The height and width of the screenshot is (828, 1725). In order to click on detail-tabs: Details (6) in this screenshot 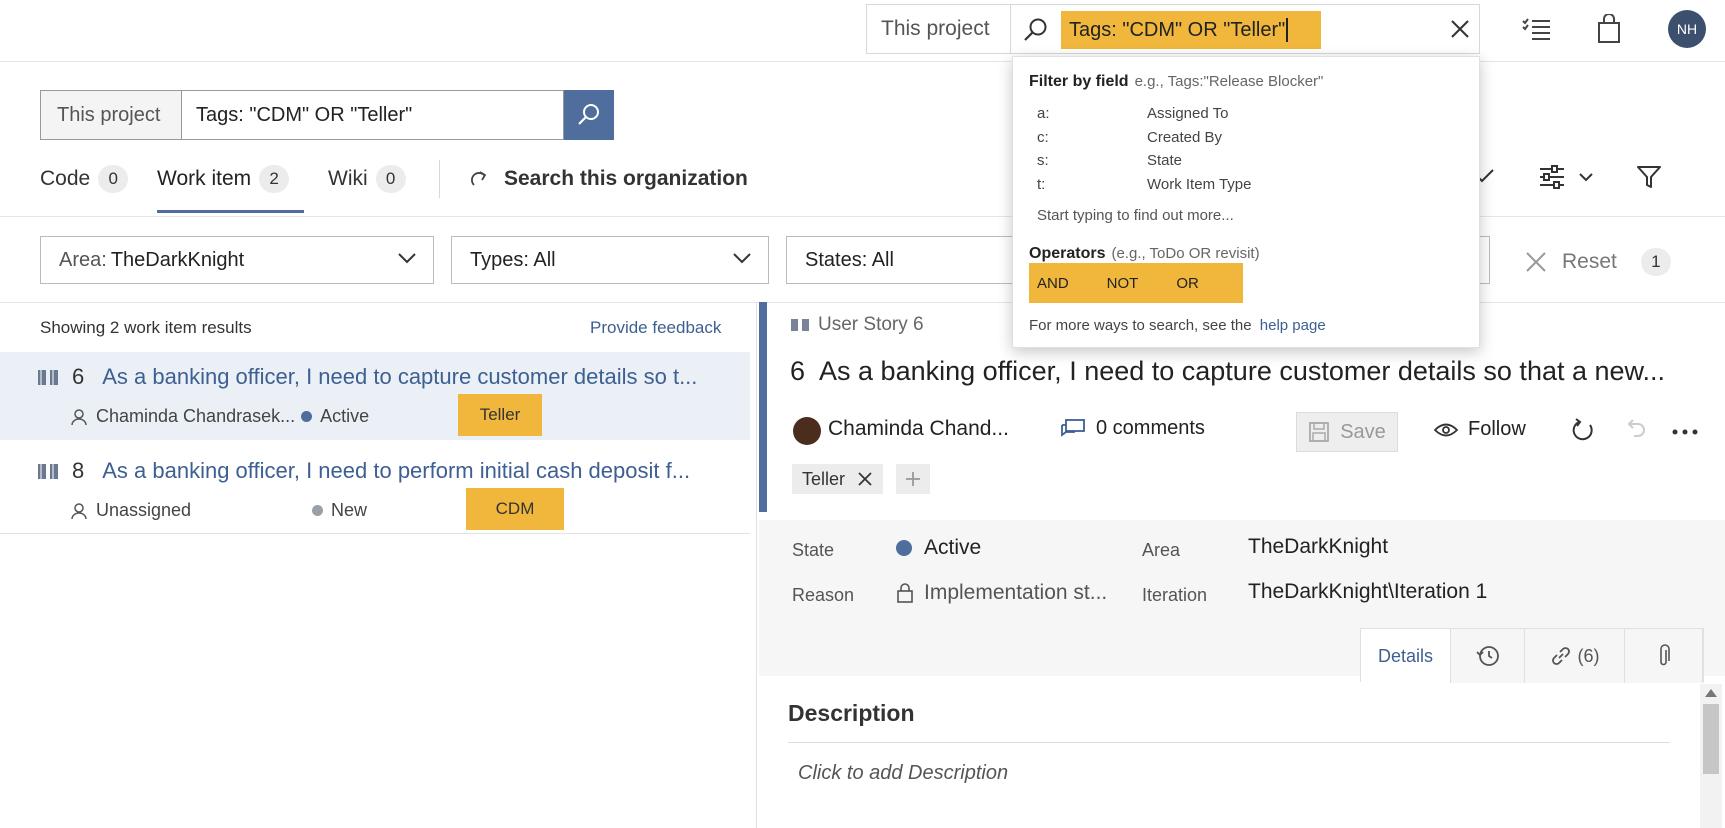, I will do `click(1532, 655)`.